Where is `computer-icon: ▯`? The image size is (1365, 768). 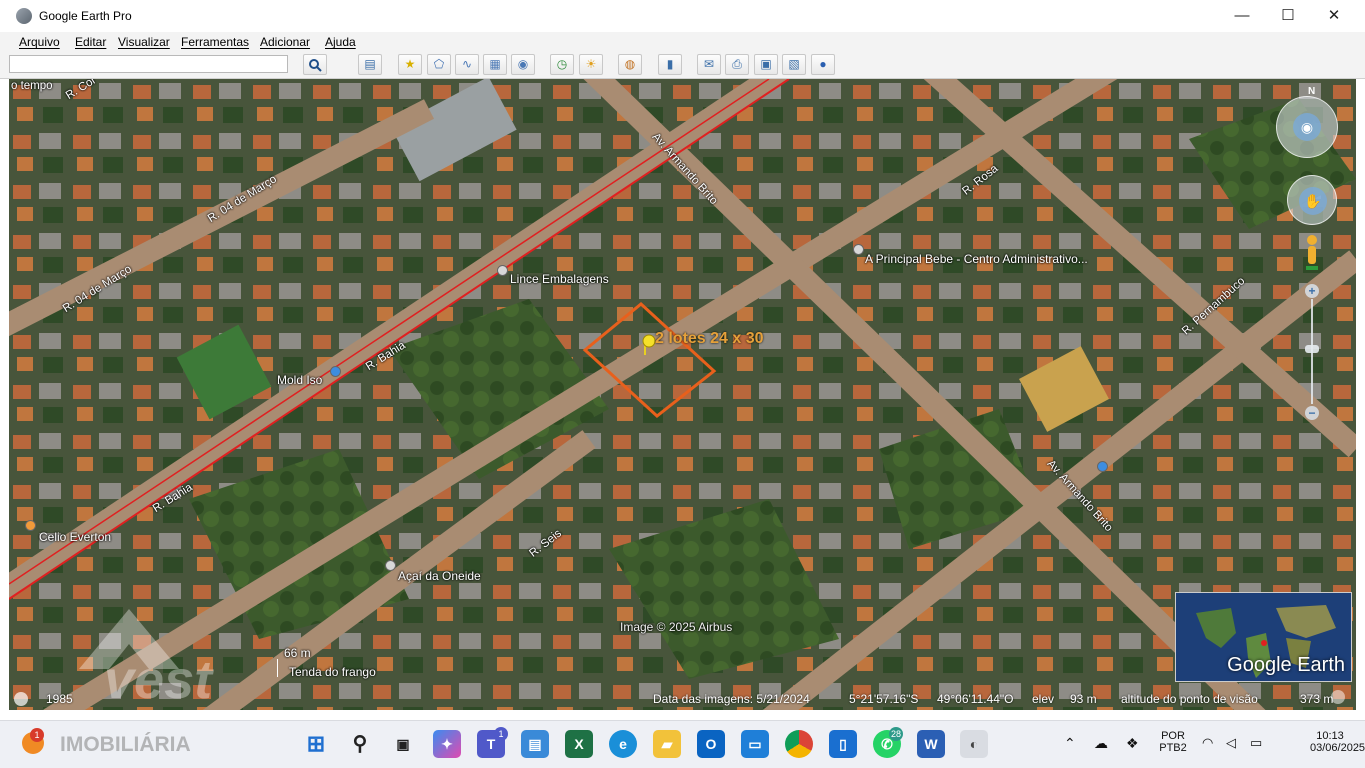
computer-icon: ▯ is located at coordinates (843, 744).